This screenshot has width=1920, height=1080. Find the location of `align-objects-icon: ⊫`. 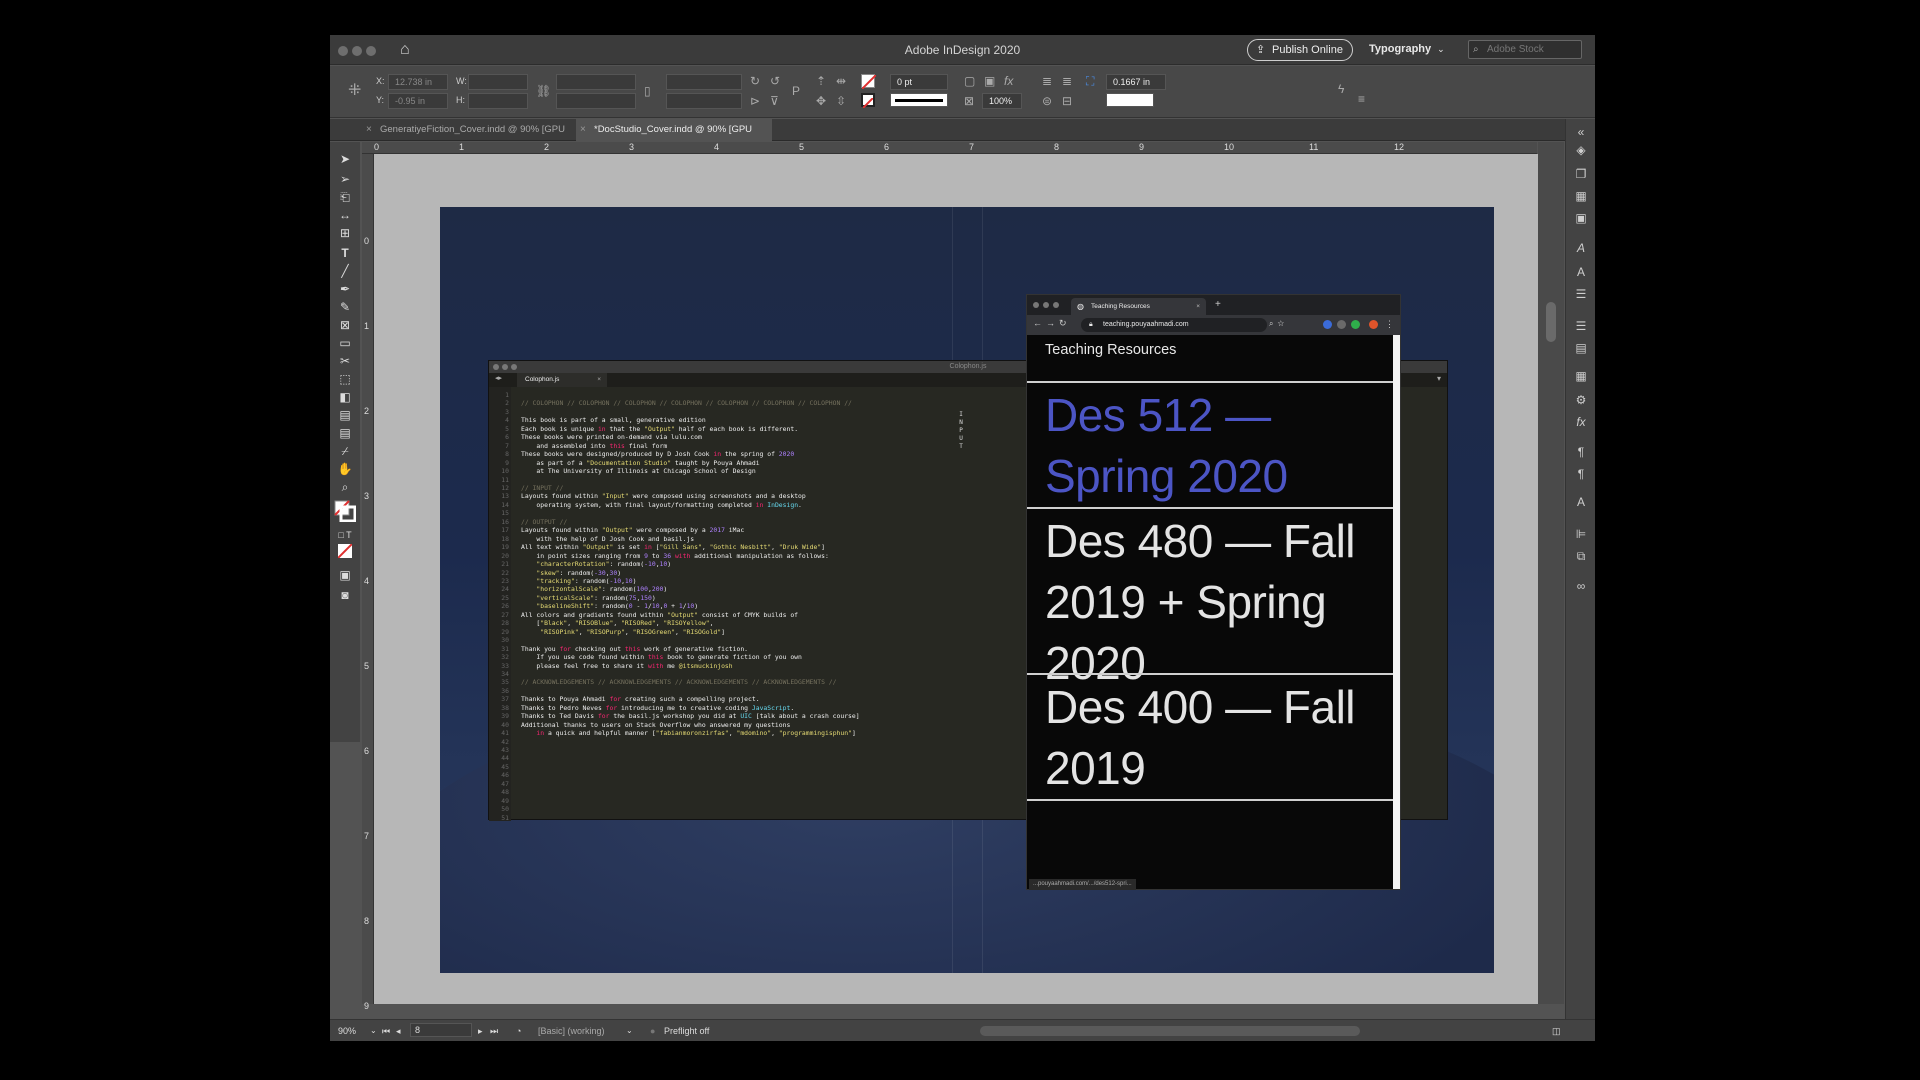

align-objects-icon: ⊫ is located at coordinates (1581, 534).